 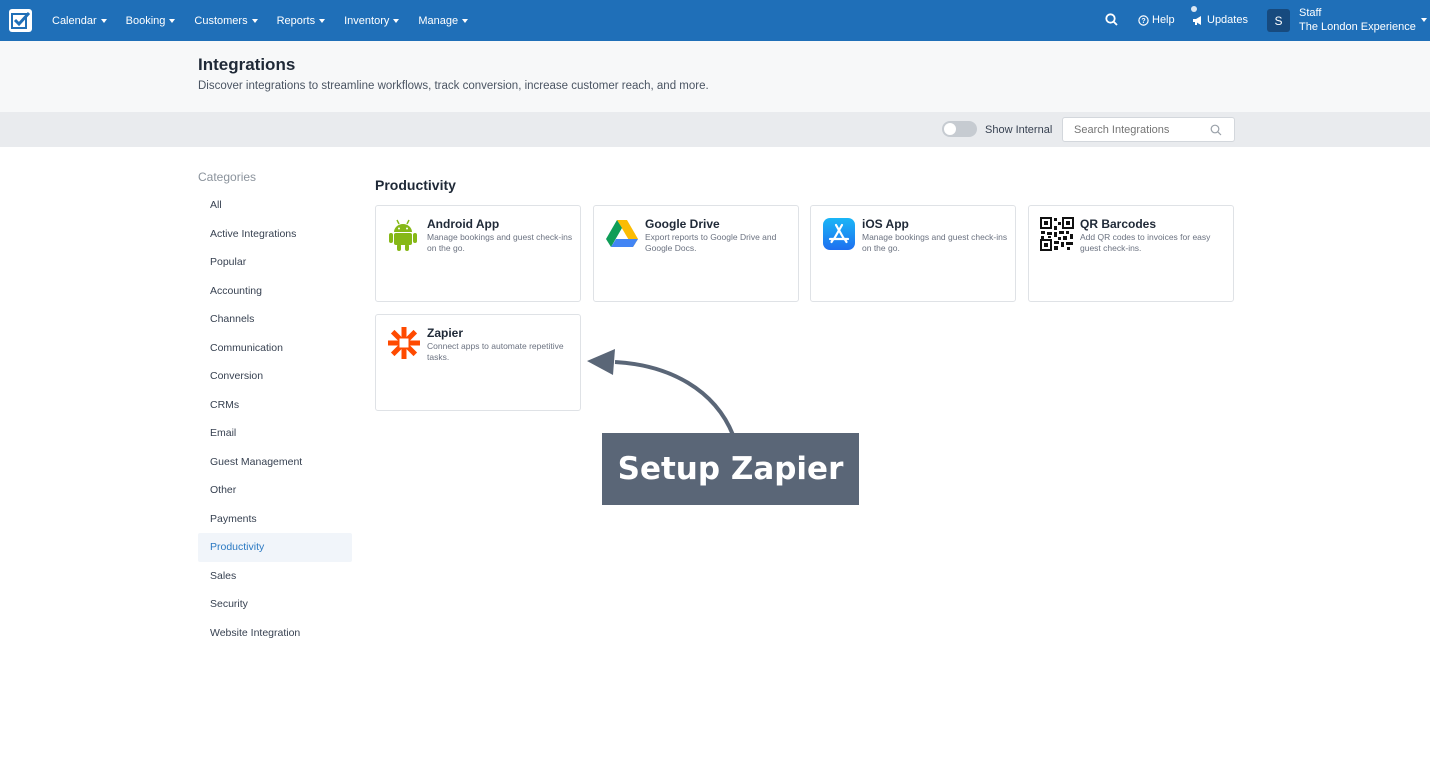 What do you see at coordinates (20, 20) in the screenshot?
I see `app-logo-icon` at bounding box center [20, 20].